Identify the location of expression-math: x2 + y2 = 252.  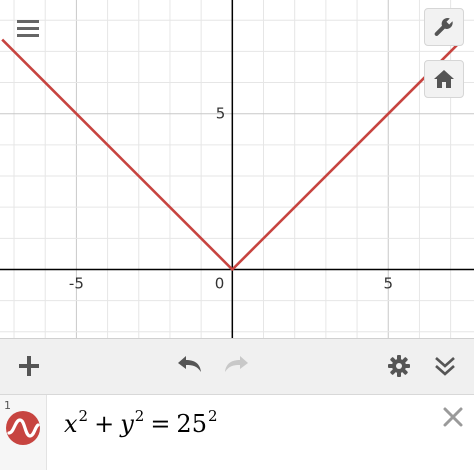
(141, 422).